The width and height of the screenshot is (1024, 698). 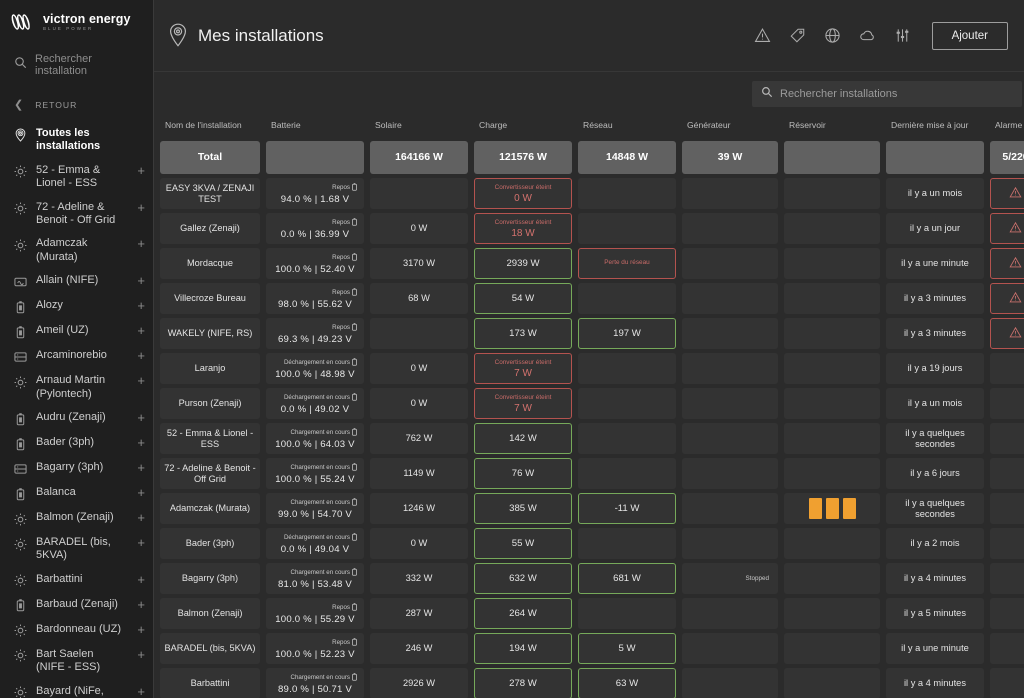 What do you see at coordinates (76, 518) in the screenshot?
I see `sidebar-item-balmon-zenaji: Balmon (Zenaji) +` at bounding box center [76, 518].